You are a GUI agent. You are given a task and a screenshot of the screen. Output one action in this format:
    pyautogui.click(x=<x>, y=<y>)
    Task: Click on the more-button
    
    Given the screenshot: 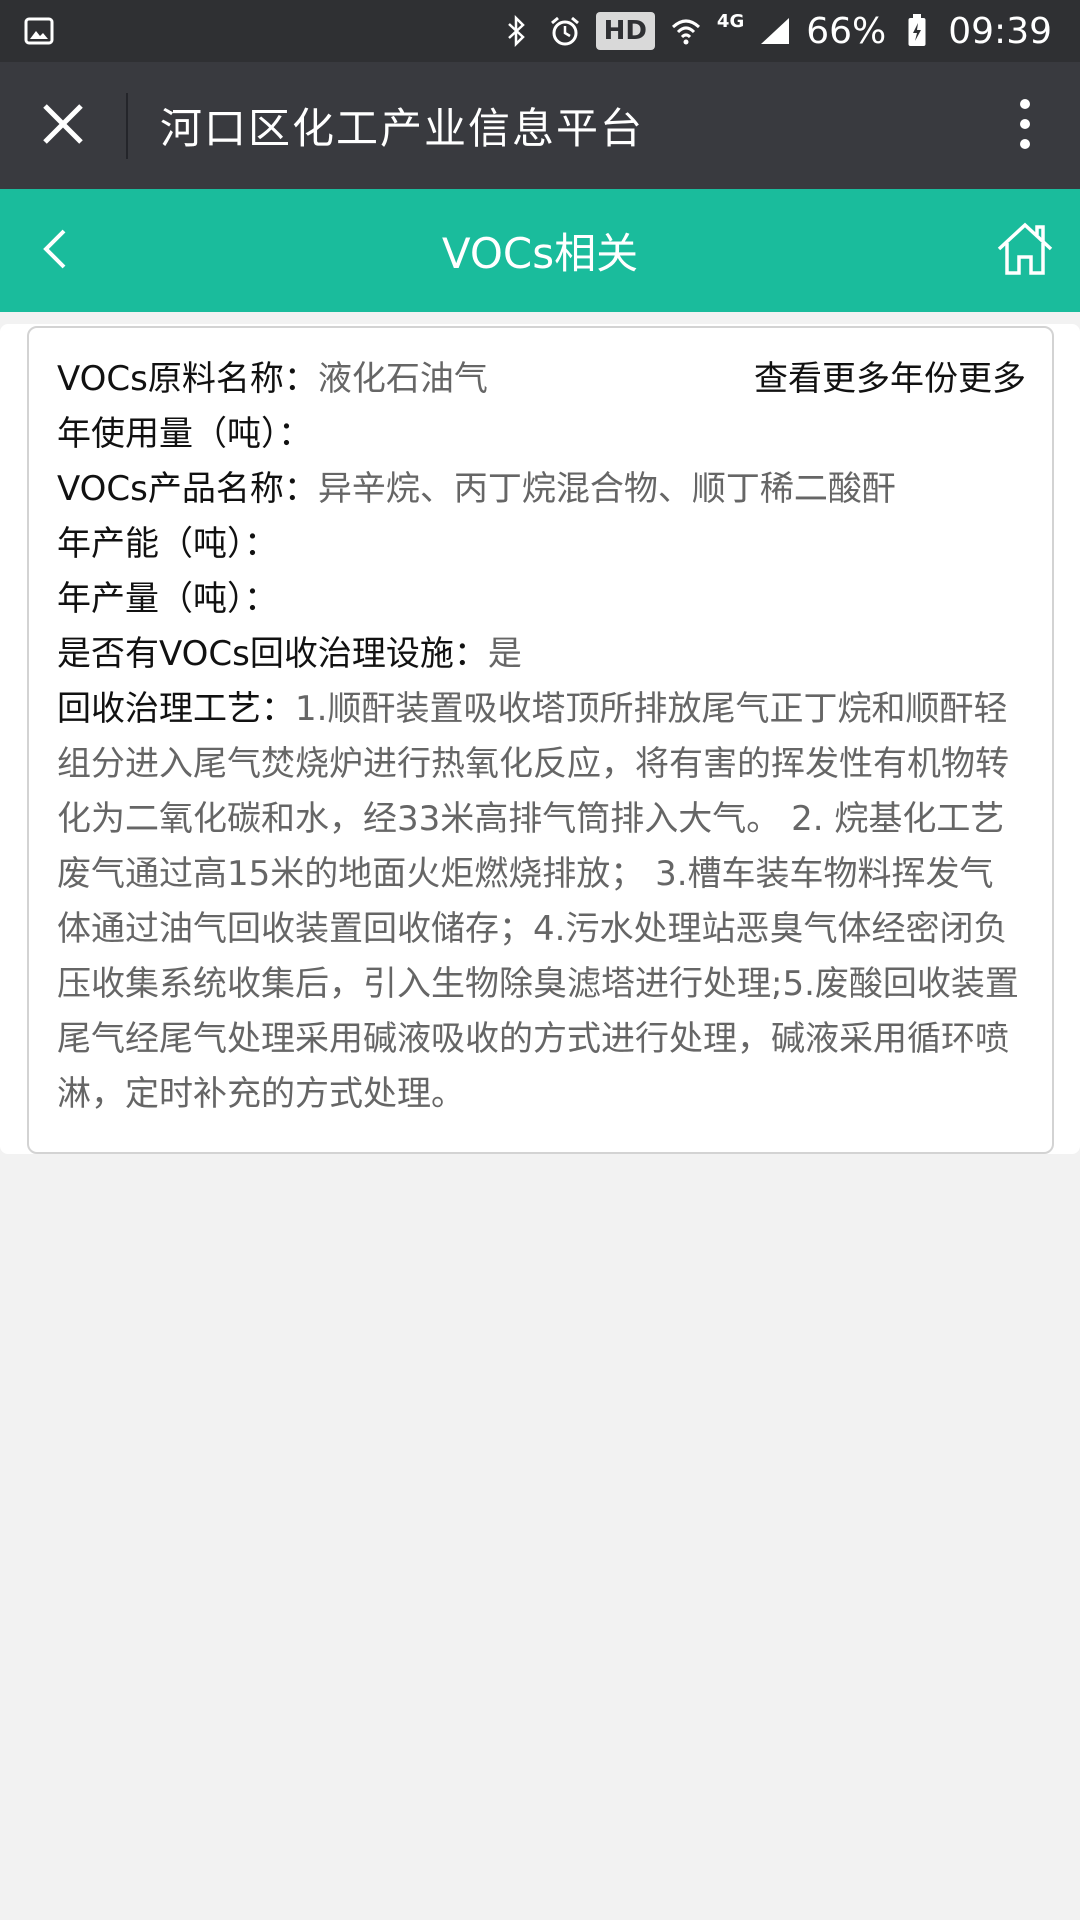 What is the action you would take?
    pyautogui.click(x=1025, y=125)
    